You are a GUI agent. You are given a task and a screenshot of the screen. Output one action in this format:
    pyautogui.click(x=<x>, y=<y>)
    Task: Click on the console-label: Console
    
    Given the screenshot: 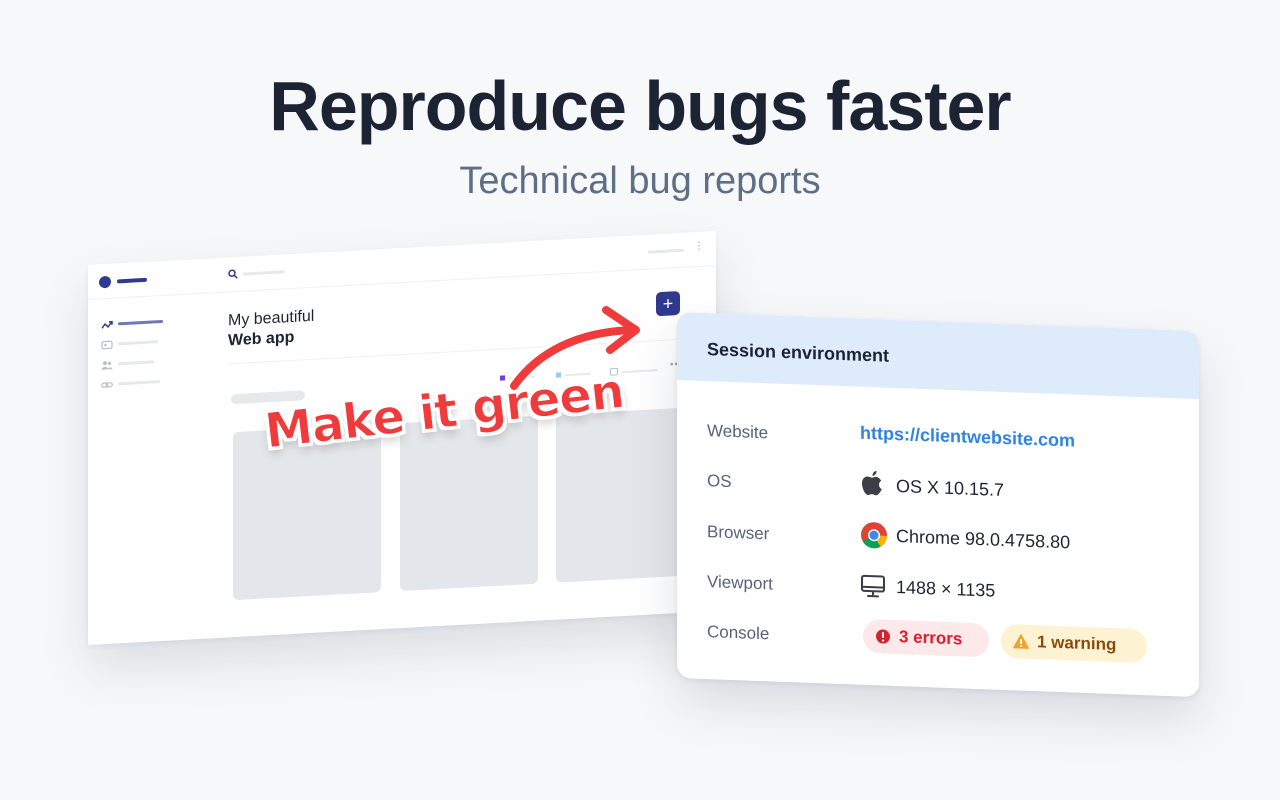 What is the action you would take?
    pyautogui.click(x=738, y=633)
    